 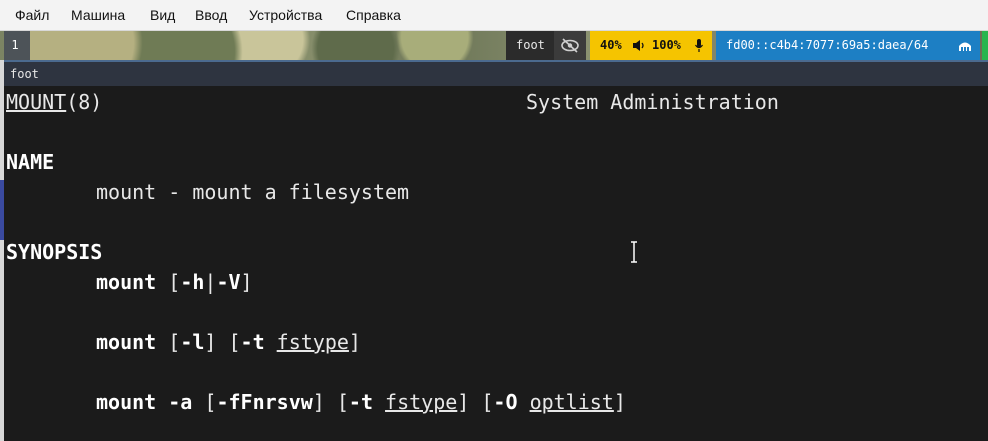 What do you see at coordinates (475, 402) in the screenshot?
I see `syn3-p3: ] [` at bounding box center [475, 402].